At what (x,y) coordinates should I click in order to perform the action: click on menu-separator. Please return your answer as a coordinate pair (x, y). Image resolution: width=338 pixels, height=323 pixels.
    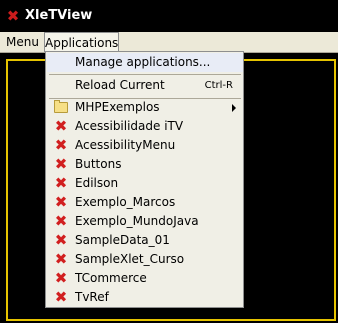
    Looking at the image, I should click on (145, 74).